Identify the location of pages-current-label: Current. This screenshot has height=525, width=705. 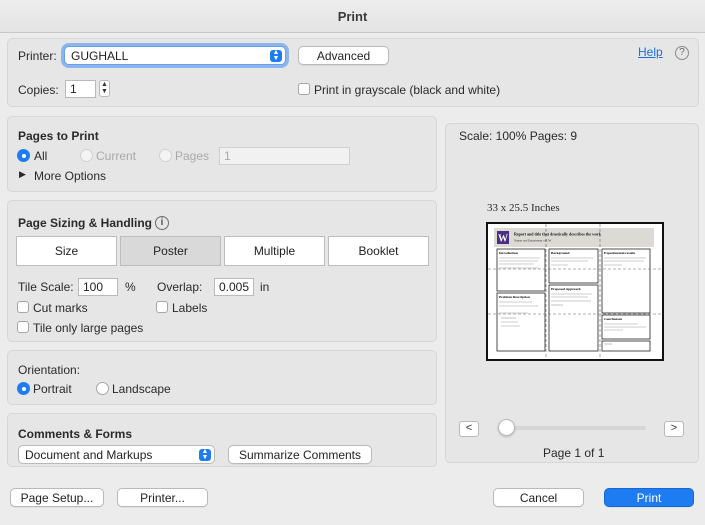
(116, 156).